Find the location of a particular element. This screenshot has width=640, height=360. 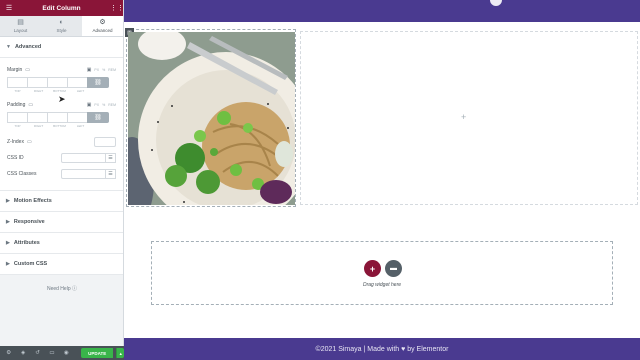

history-icon: ↺ is located at coordinates (37, 353).